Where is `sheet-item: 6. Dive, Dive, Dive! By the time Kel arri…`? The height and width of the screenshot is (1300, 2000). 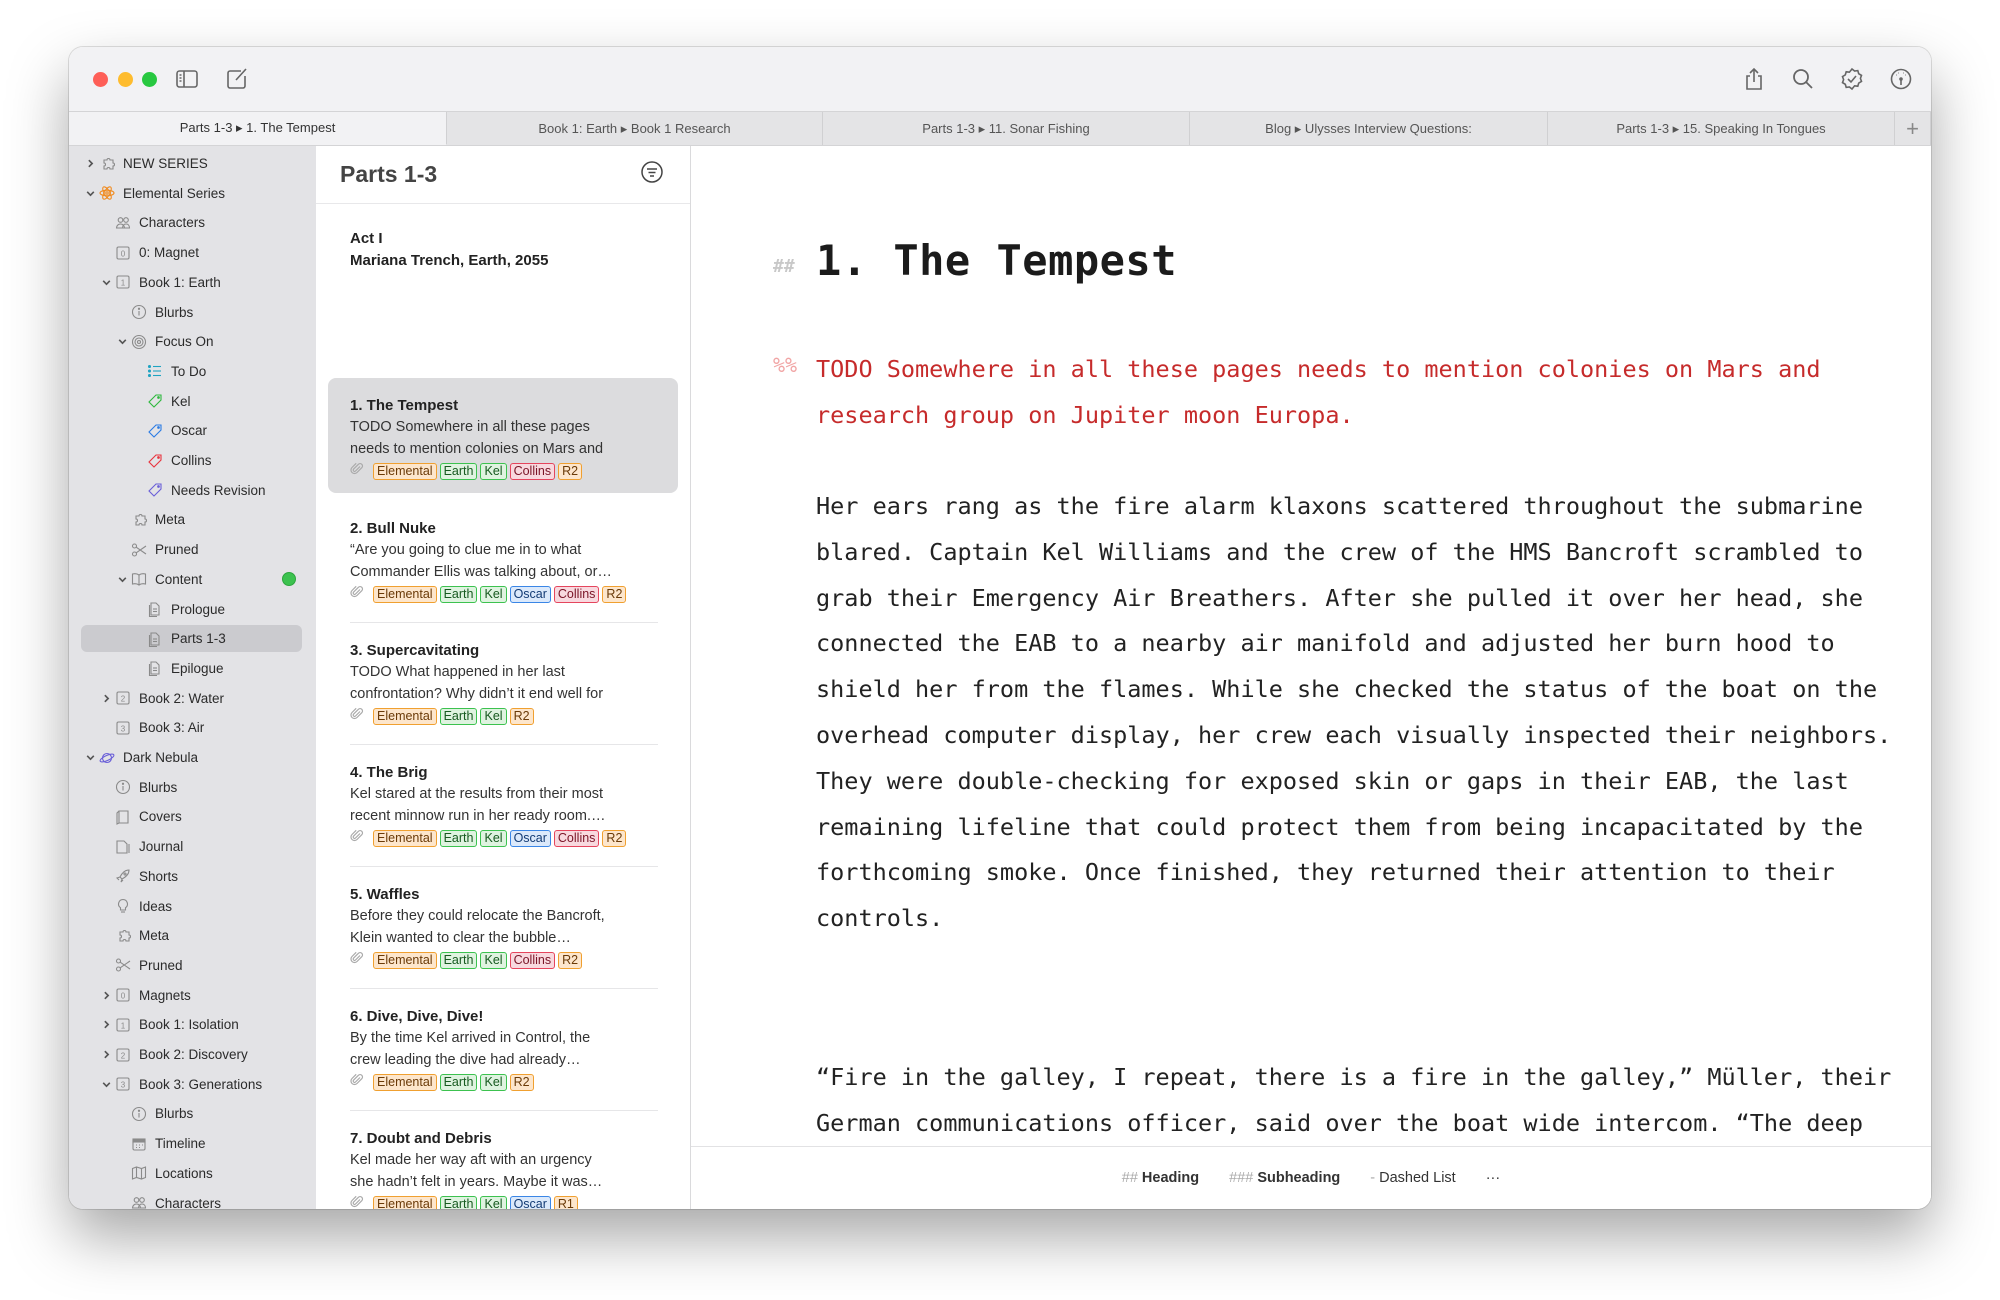 sheet-item: 6. Dive, Dive, Dive! By the time Kel arri… is located at coordinates (503, 1049).